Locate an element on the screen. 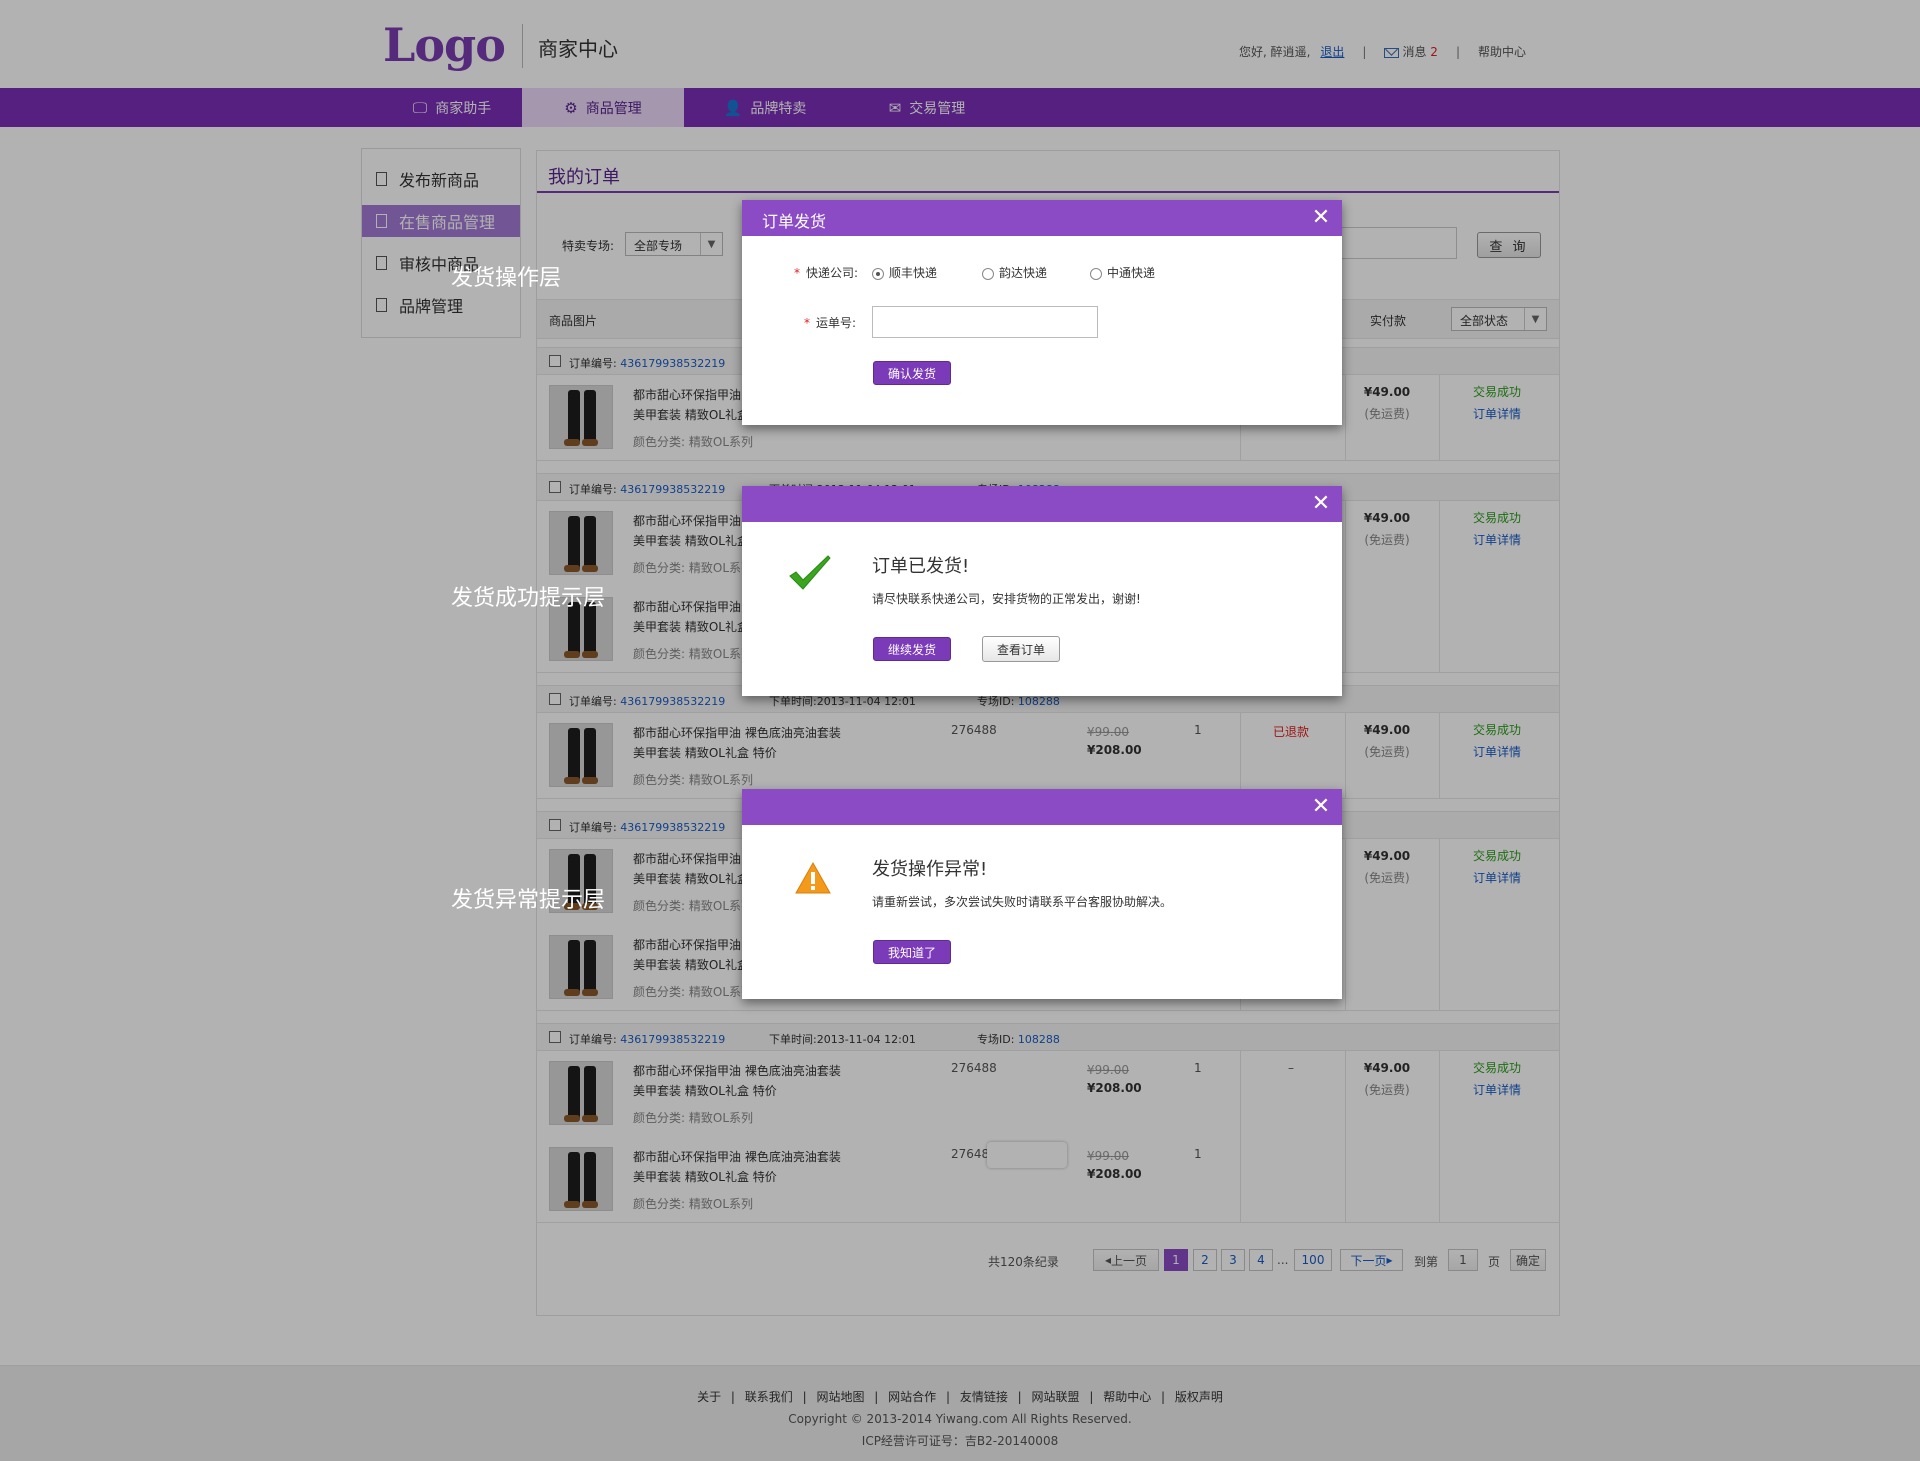 This screenshot has width=1920, height=1461. tracking-number-input is located at coordinates (985, 322).